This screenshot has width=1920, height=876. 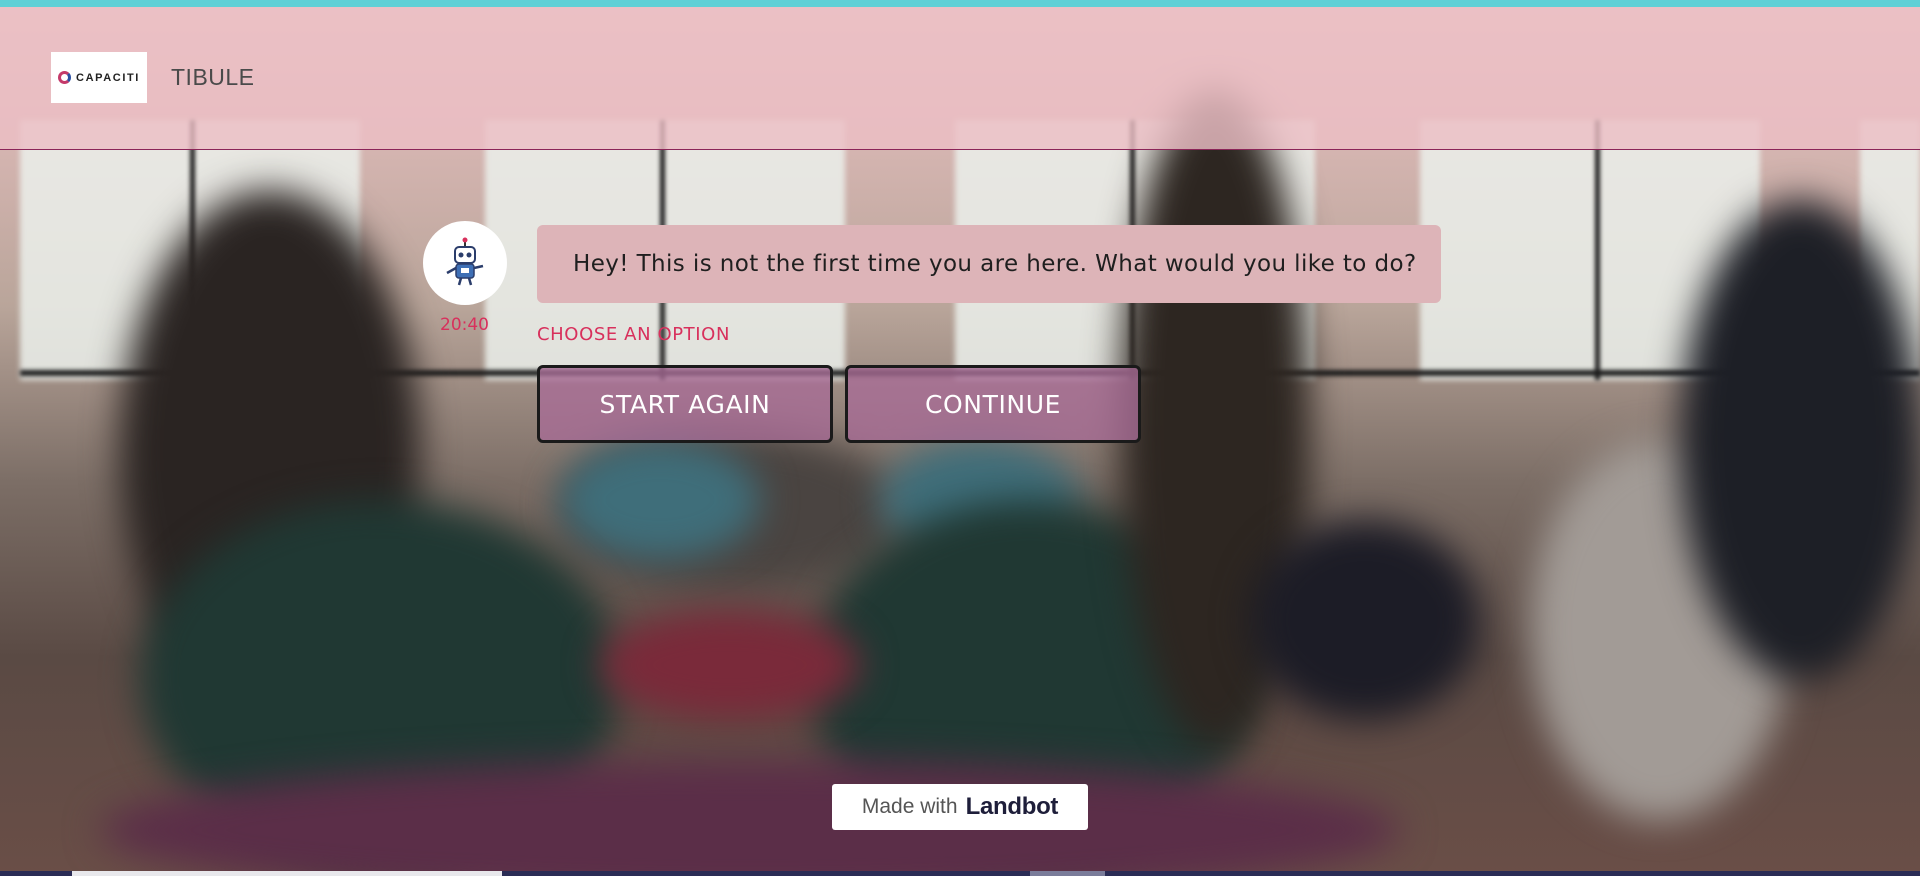 I want to click on message-timestamp: 20:40, so click(x=464, y=325).